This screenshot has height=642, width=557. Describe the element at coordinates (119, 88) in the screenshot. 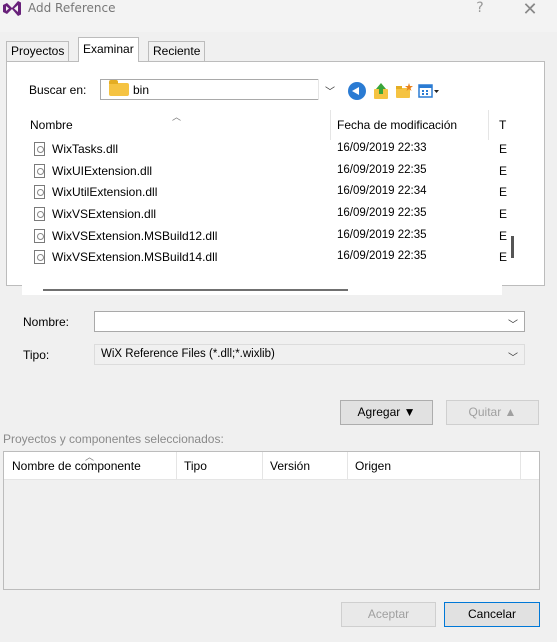

I see `folder-icon` at that location.